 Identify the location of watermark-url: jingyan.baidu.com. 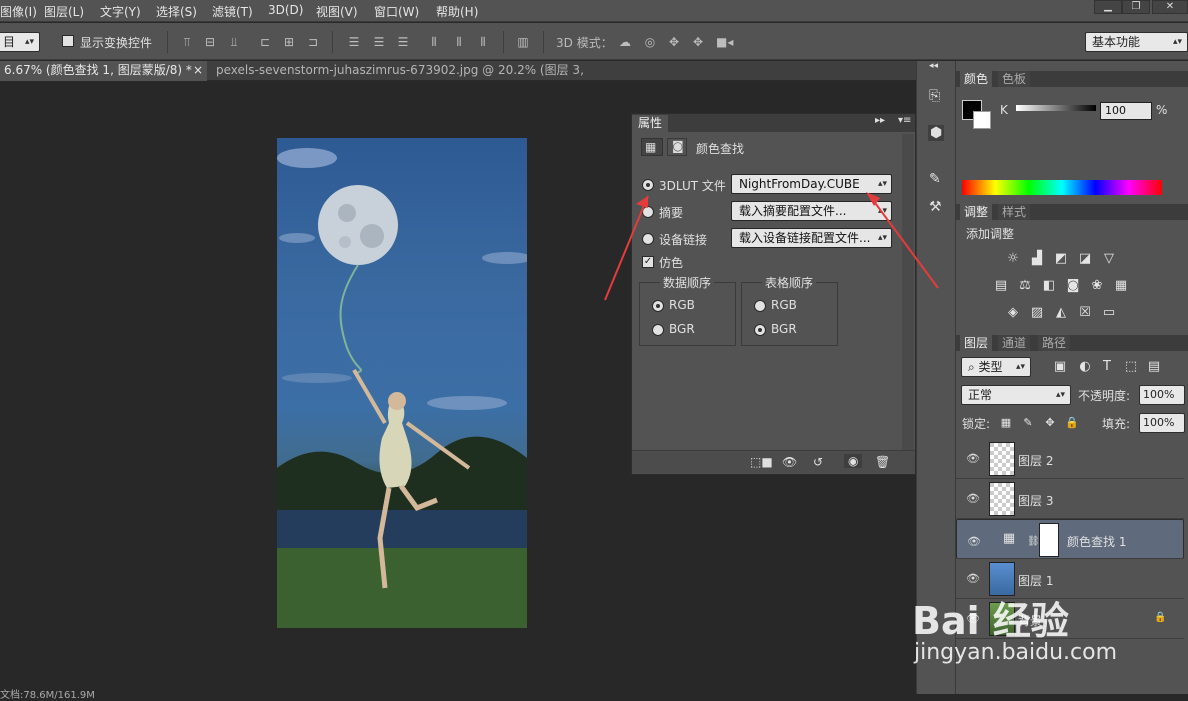
(1016, 652).